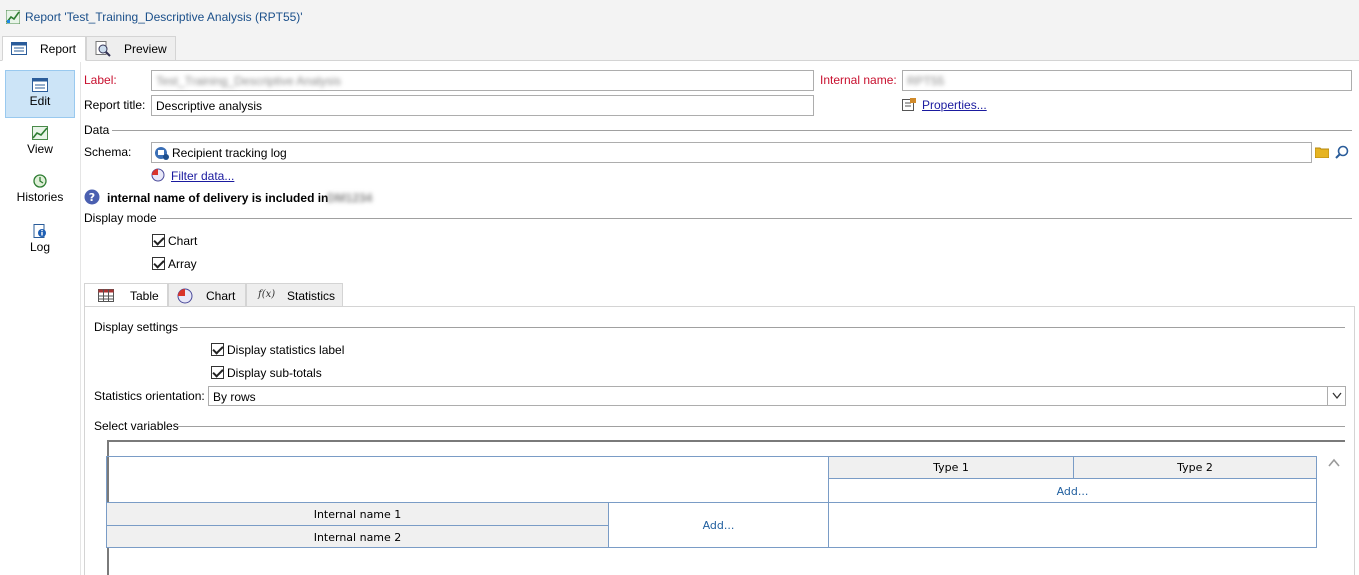 Image resolution: width=1359 pixels, height=575 pixels. I want to click on display-array-label: Array, so click(182, 264).